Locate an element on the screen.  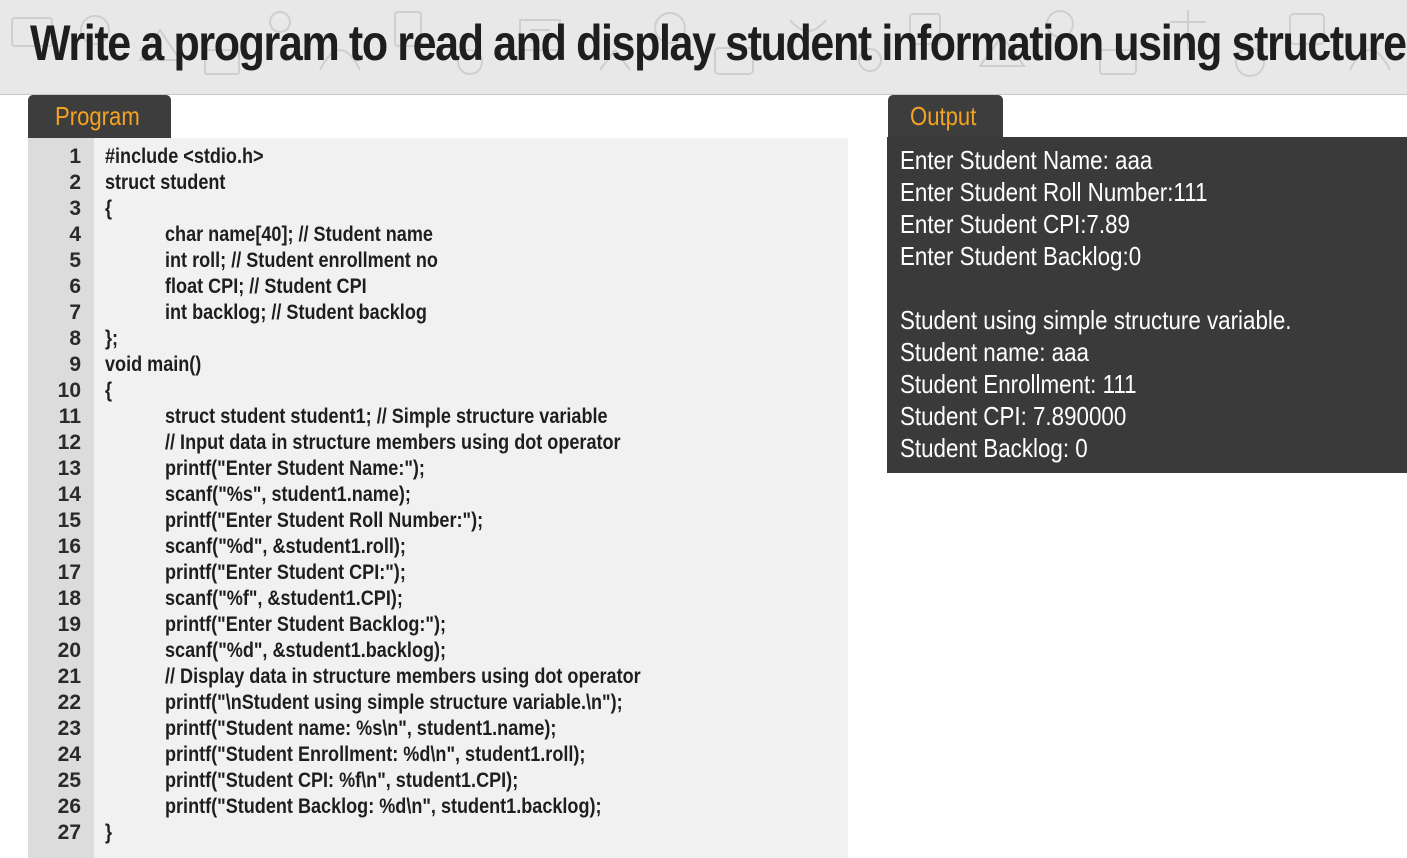
code-line: 19 printf("Enter Student Backlog:"); is located at coordinates (438, 625).